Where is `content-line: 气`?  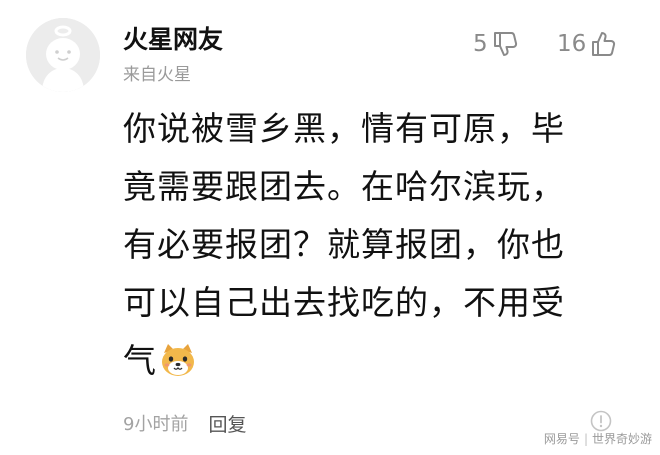 content-line: 气 is located at coordinates (140, 360).